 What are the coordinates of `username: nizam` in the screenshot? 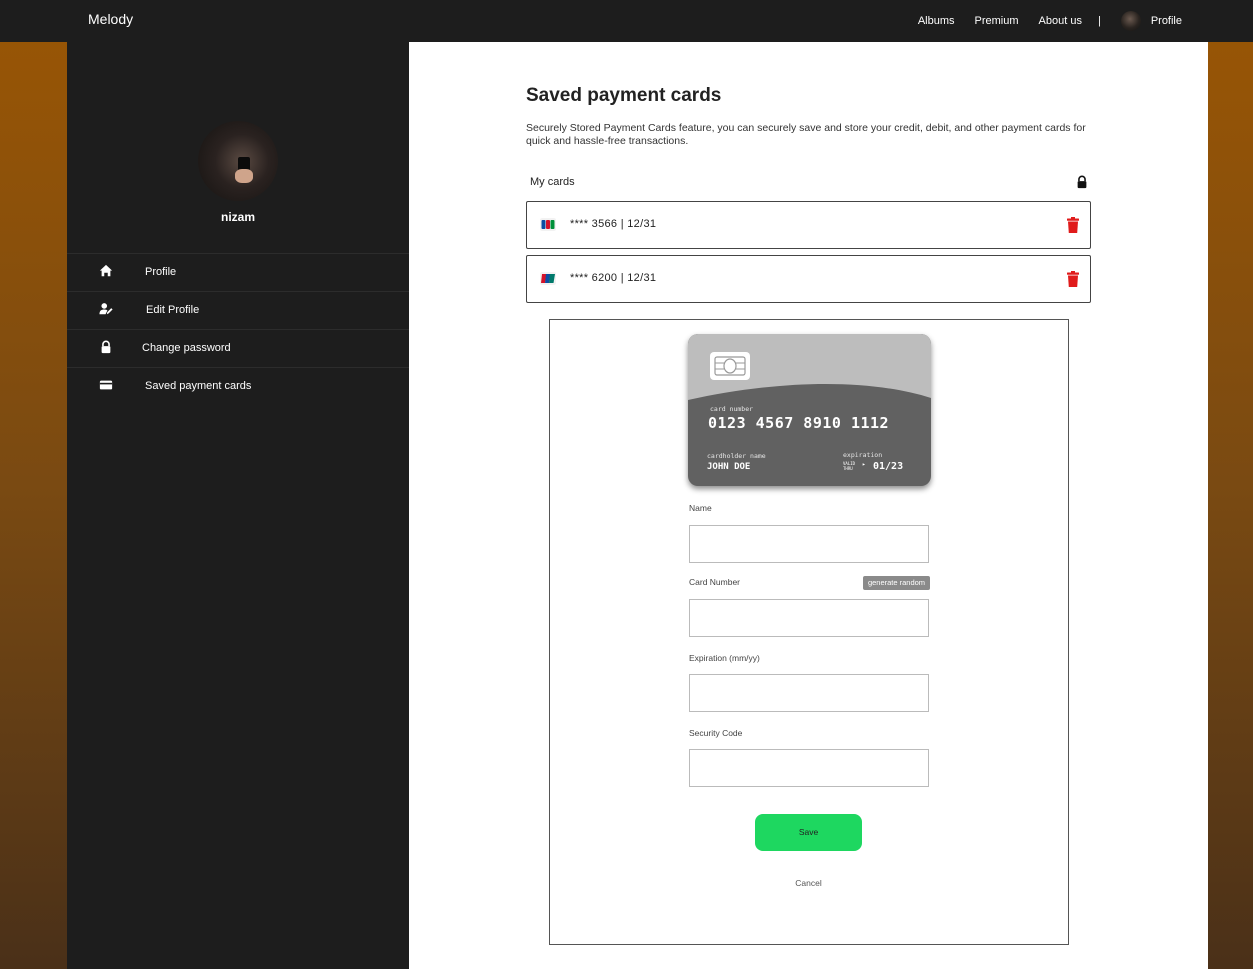 It's located at (237, 217).